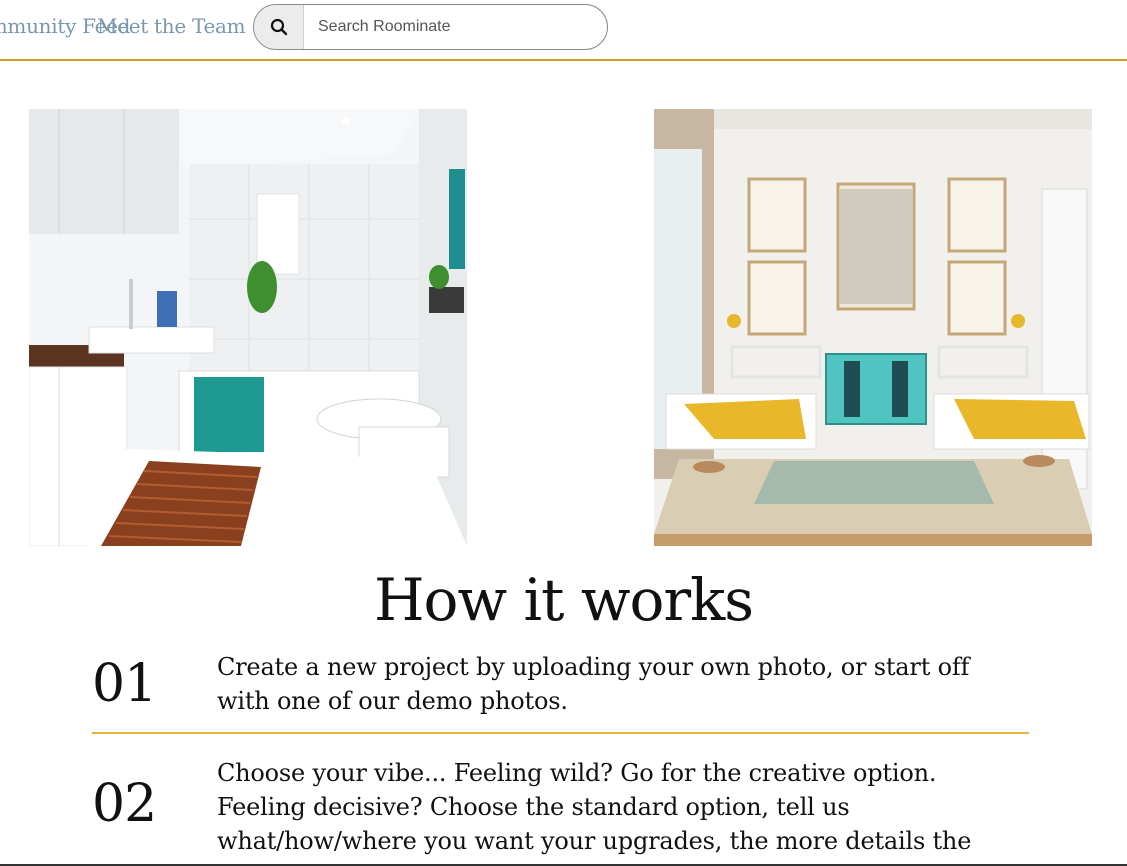 The width and height of the screenshot is (1127, 866). Describe the element at coordinates (124, 684) in the screenshot. I see `step-number: 01` at that location.